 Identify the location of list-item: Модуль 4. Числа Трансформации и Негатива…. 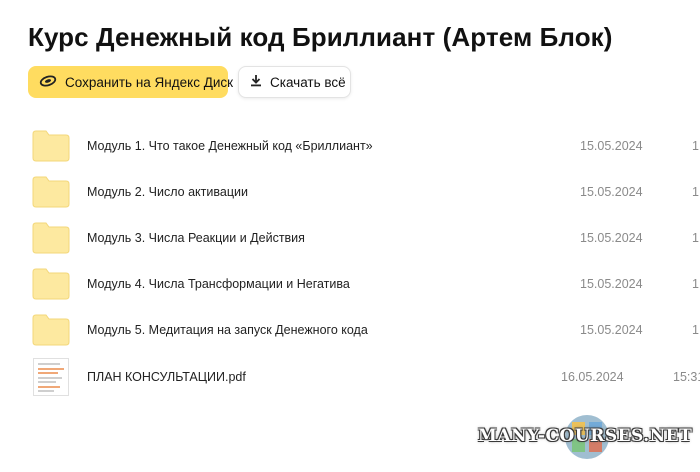
(350, 283).